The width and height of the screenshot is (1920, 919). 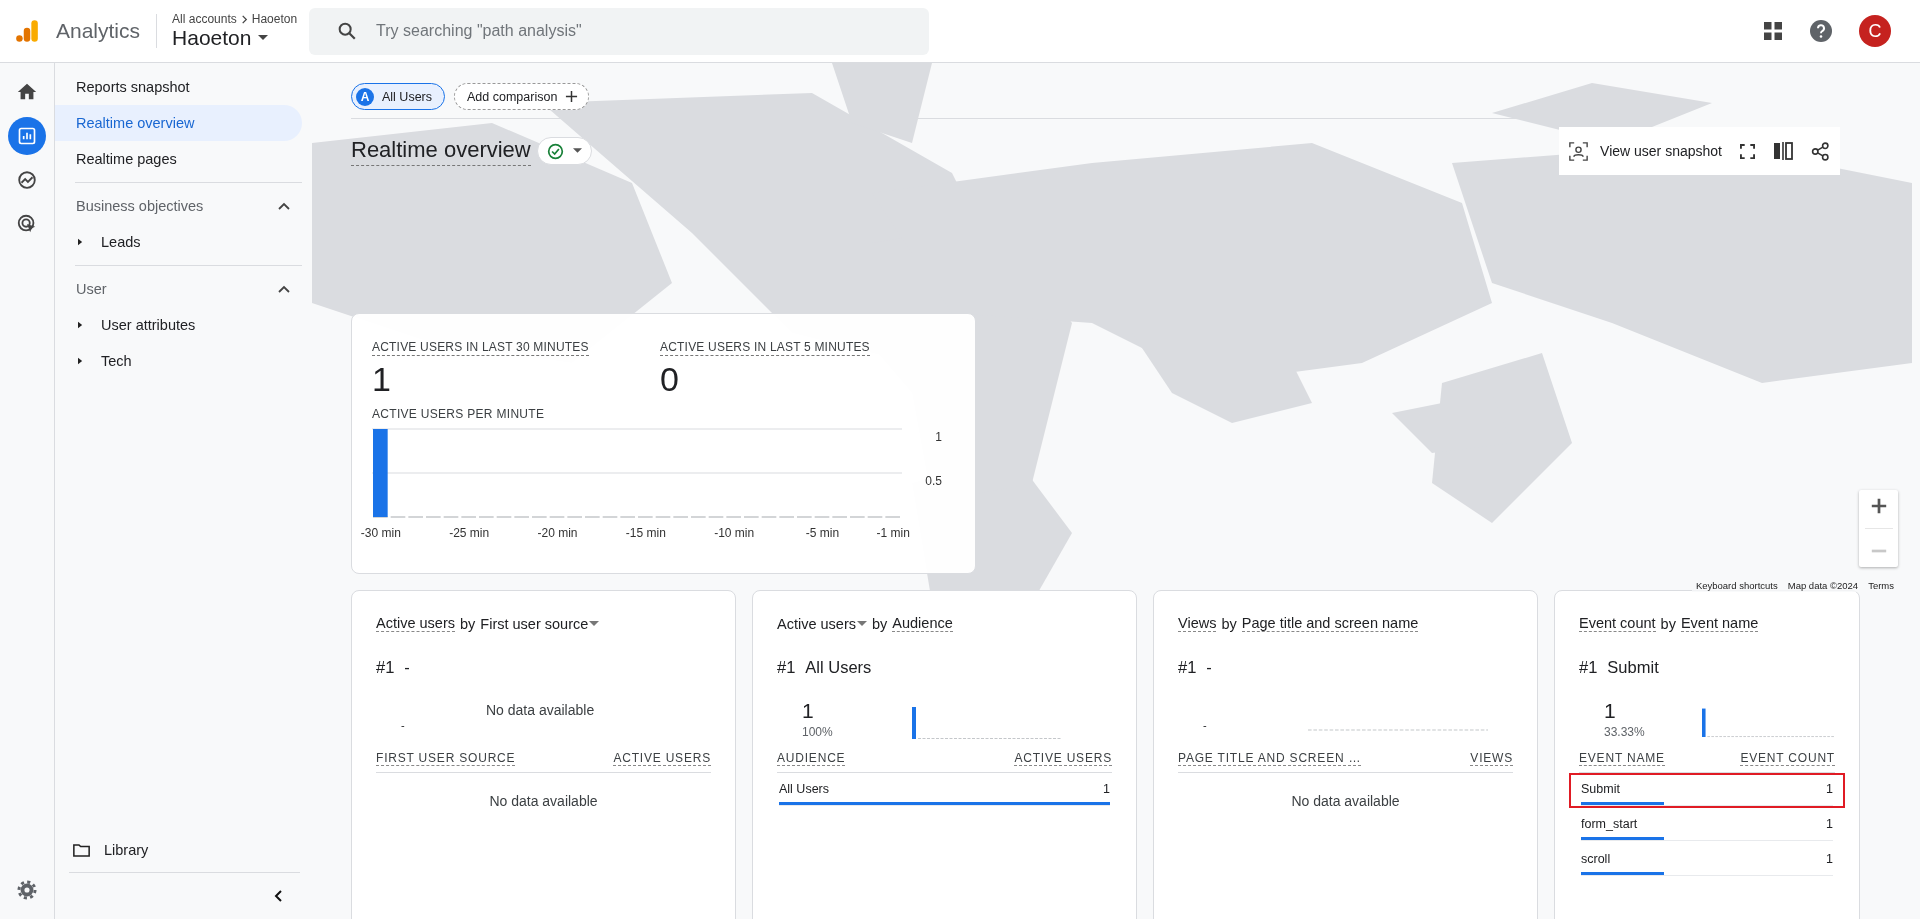 What do you see at coordinates (645, 533) in the screenshot?
I see `x-tick-label: -15 min` at bounding box center [645, 533].